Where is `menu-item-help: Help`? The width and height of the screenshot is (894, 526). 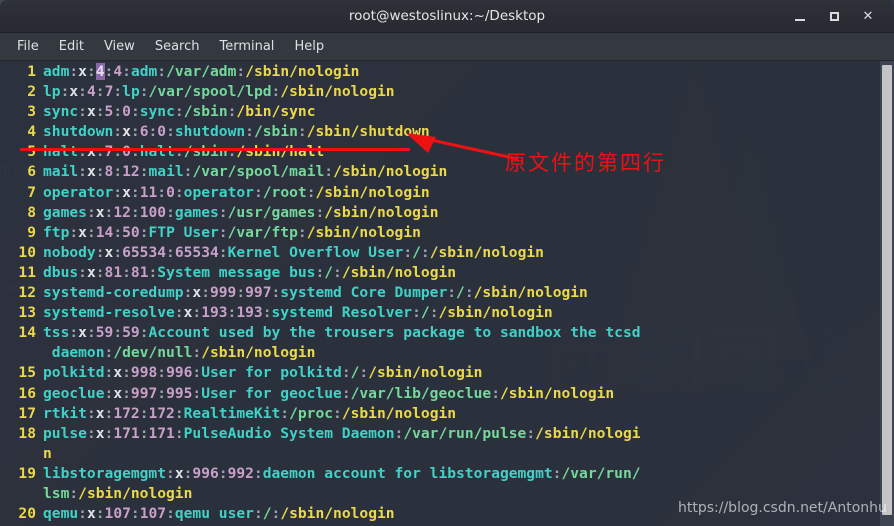
menu-item-help: Help is located at coordinates (309, 46).